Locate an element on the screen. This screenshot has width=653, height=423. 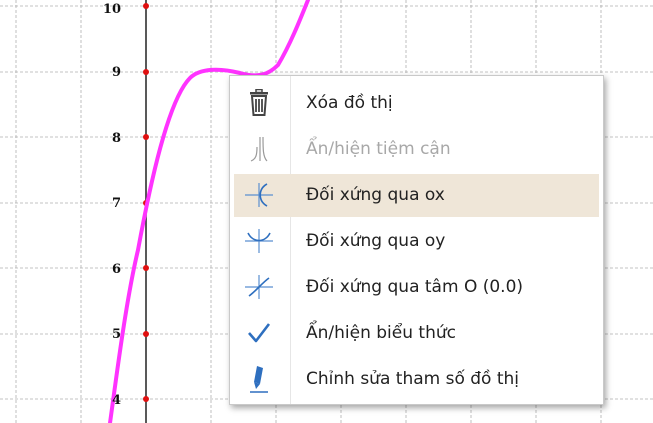
y-tick-label: 10 is located at coordinates (111, 9).